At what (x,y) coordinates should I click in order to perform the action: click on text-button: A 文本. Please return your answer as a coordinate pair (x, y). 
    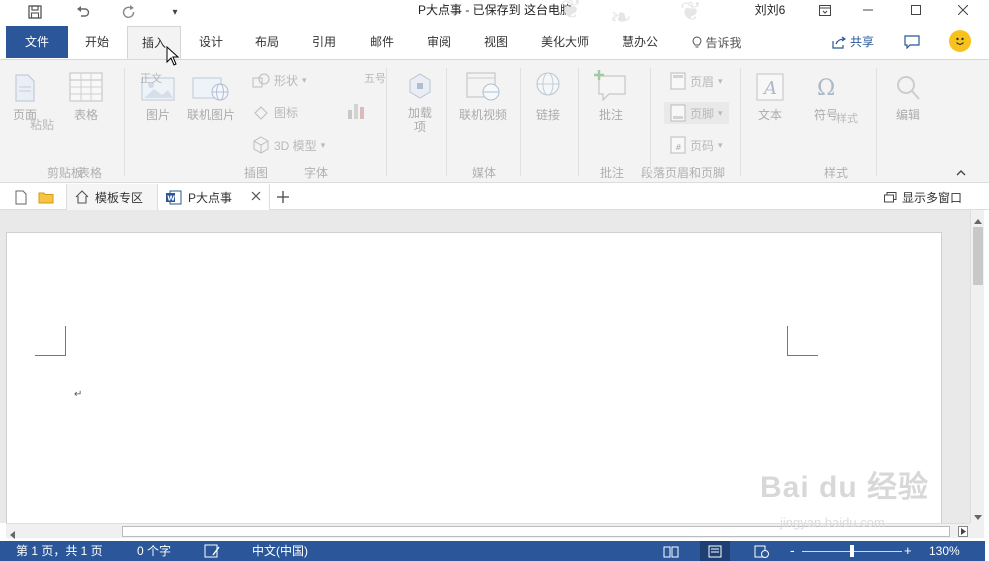
    Looking at the image, I should click on (770, 97).